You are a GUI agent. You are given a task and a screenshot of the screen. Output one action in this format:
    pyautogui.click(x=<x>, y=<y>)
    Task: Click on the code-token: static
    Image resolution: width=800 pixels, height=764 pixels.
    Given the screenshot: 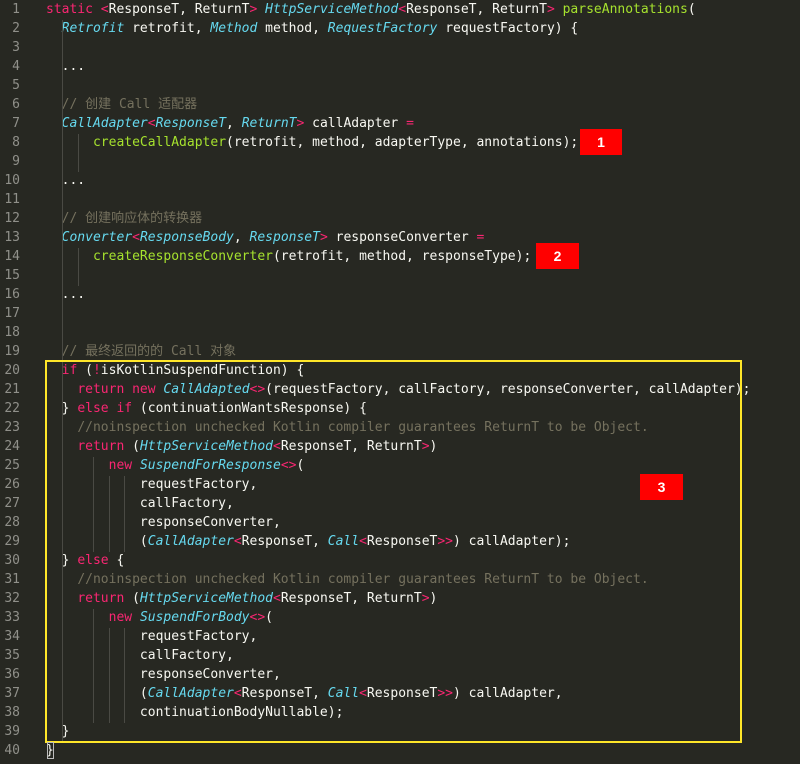 What is the action you would take?
    pyautogui.click(x=73, y=9)
    